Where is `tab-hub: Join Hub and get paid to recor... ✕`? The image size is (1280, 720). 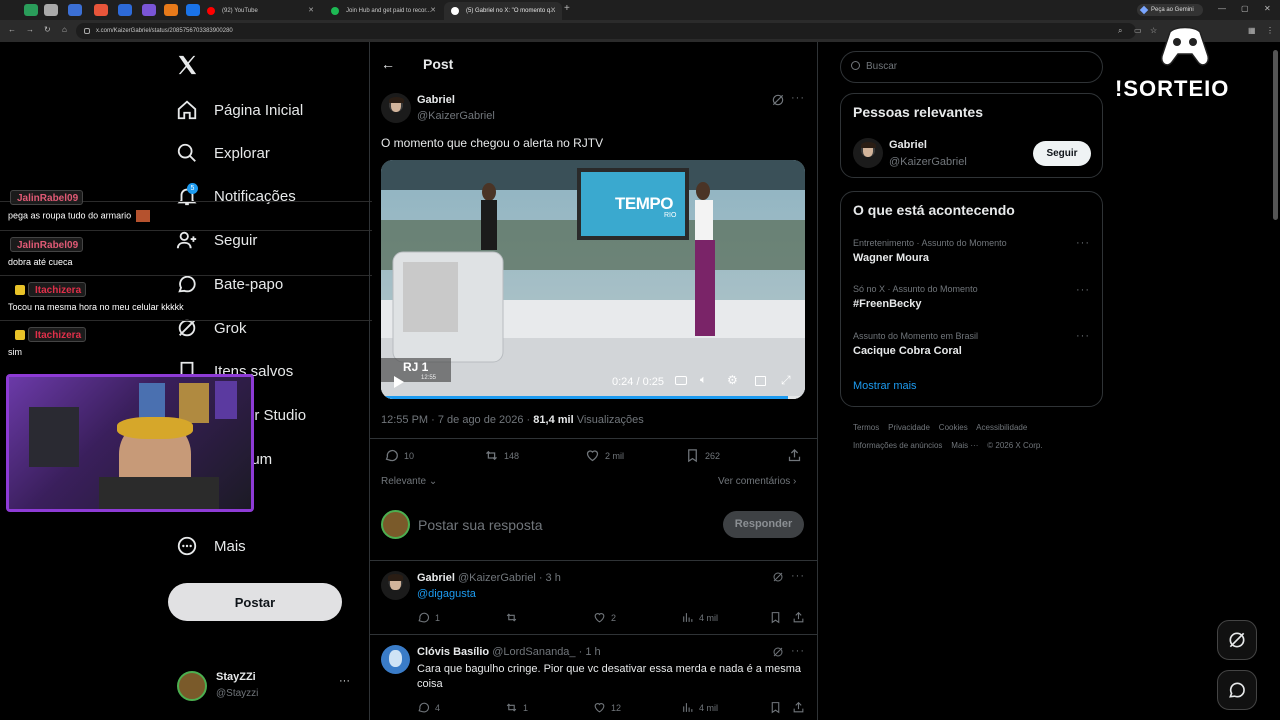
tab-hub: Join Hub and get paid to recor... ✕ is located at coordinates (383, 11).